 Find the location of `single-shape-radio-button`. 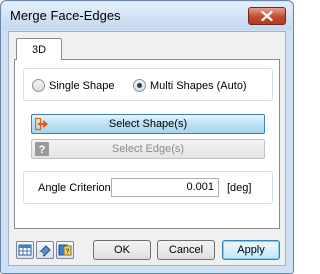

single-shape-radio-button is located at coordinates (38, 85).